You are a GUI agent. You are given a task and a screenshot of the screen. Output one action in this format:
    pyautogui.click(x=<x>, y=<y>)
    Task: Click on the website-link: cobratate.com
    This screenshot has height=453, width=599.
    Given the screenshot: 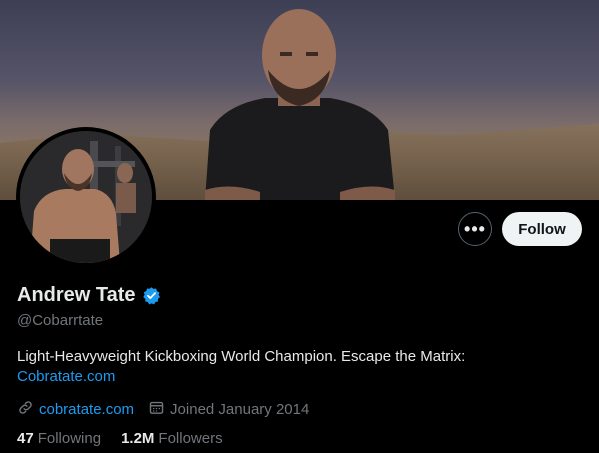 What is the action you would take?
    pyautogui.click(x=86, y=409)
    